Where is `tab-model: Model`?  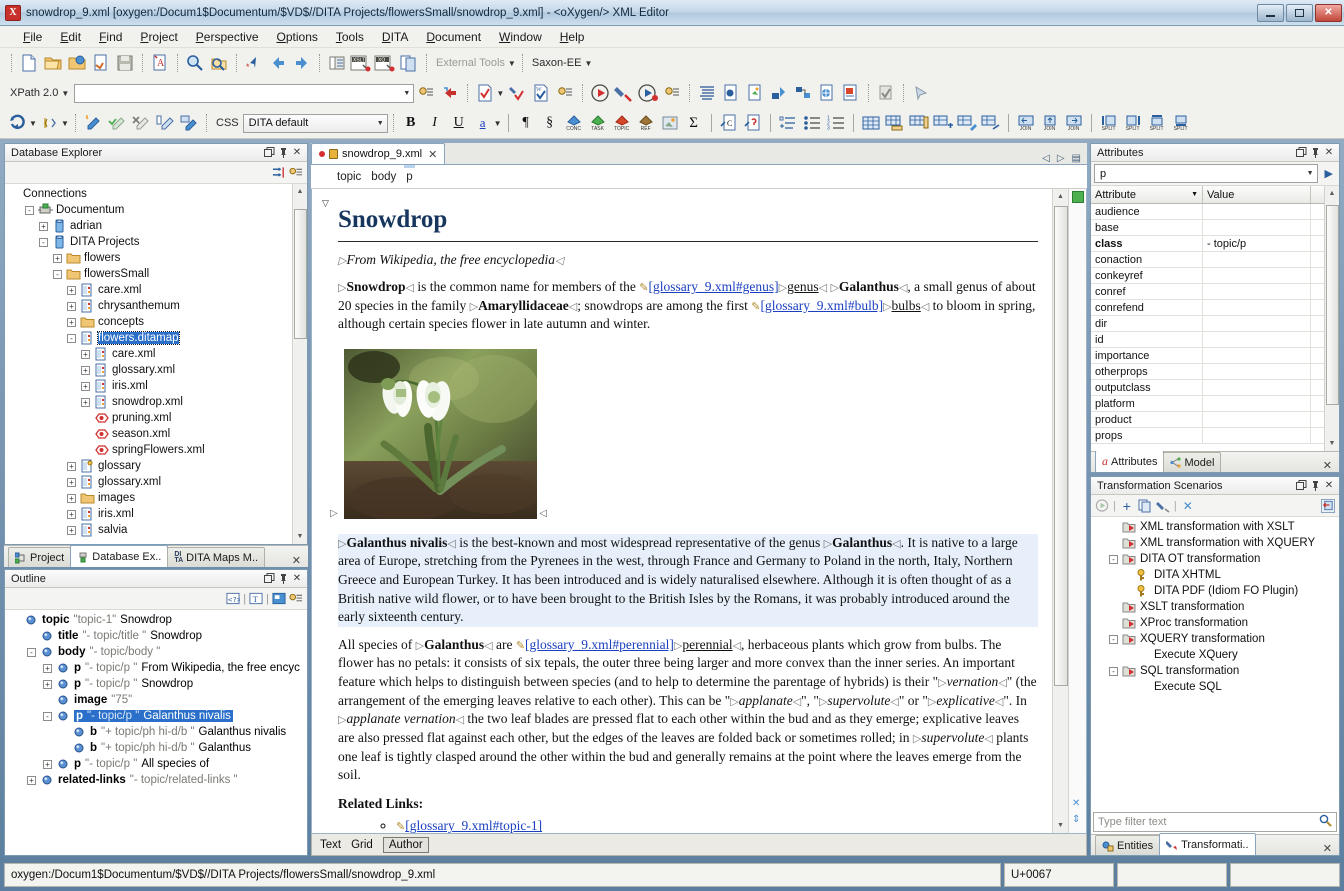
tab-model: Model is located at coordinates (1192, 462).